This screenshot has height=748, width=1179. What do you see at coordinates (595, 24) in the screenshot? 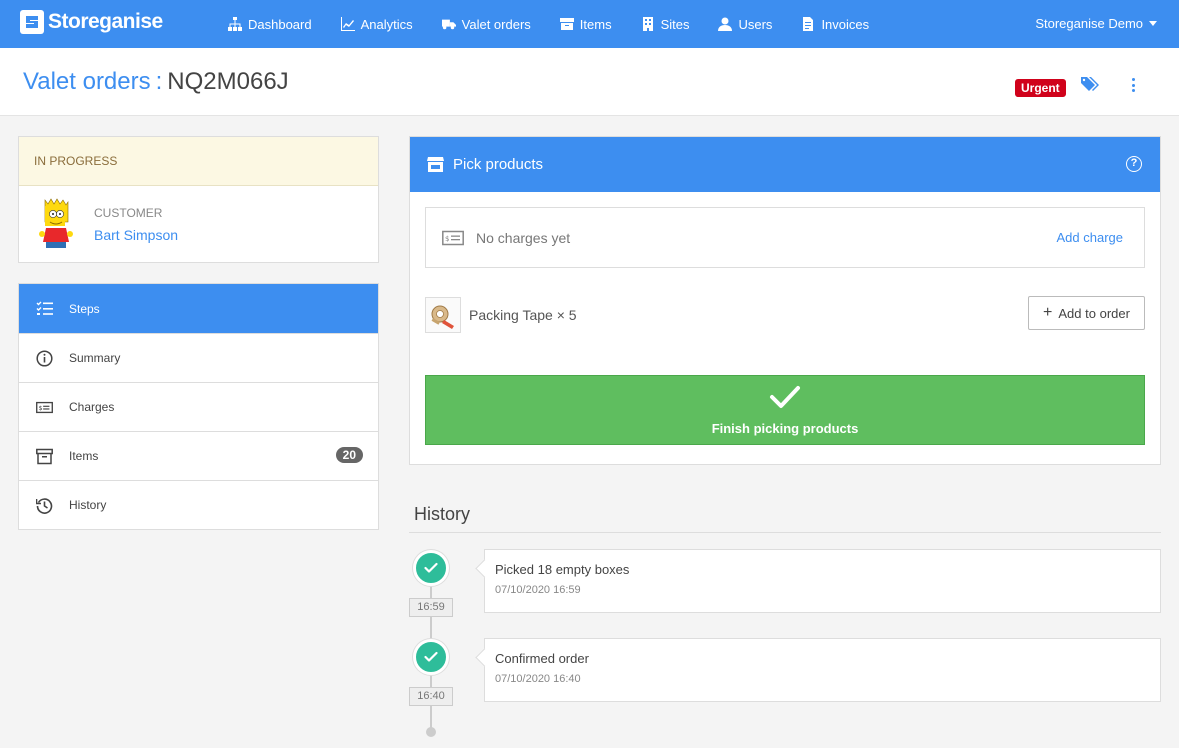
I see `nav-item-label: Items` at bounding box center [595, 24].